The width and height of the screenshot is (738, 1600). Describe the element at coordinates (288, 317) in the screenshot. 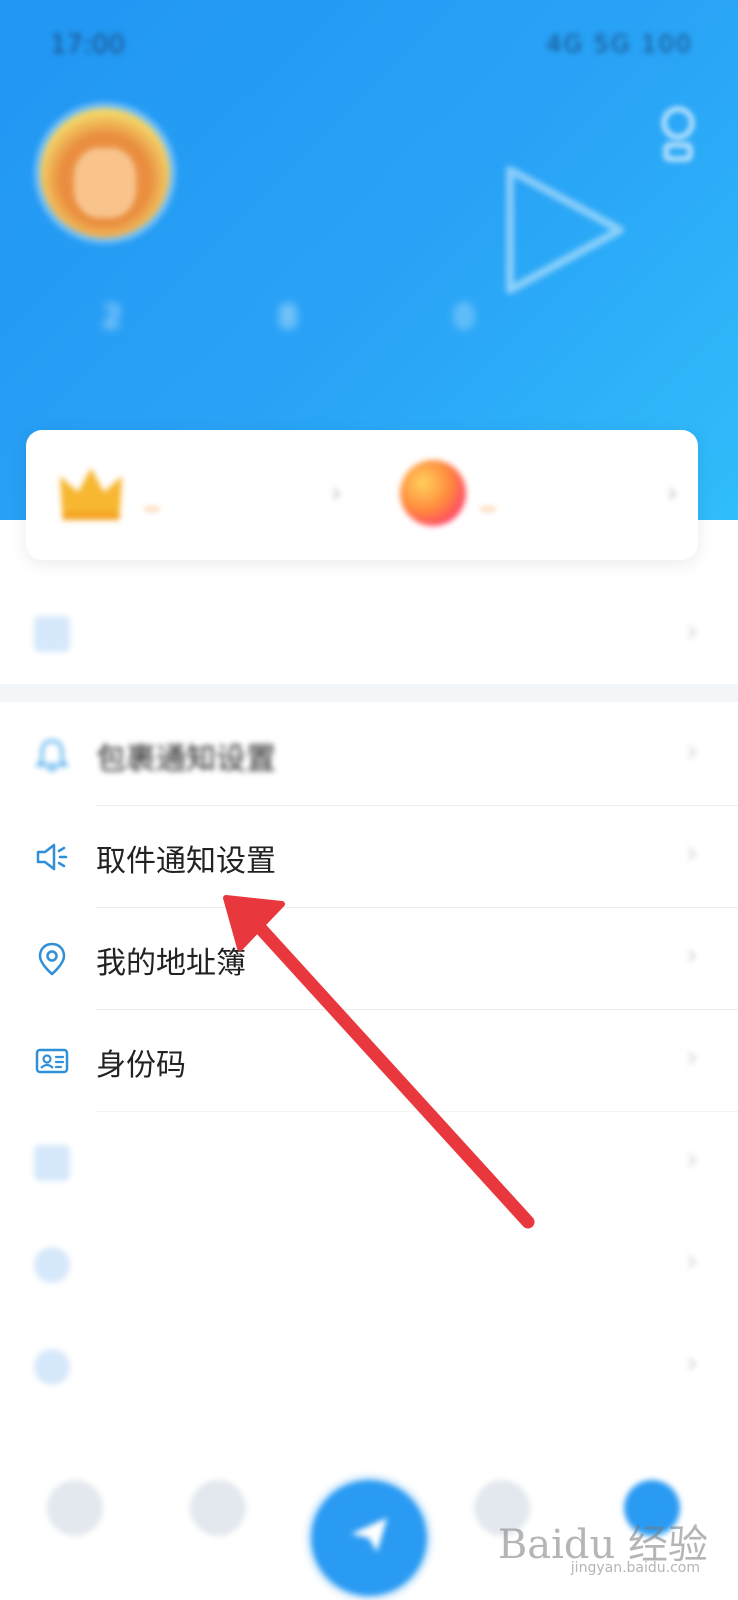

I see `stat-number: 8` at that location.